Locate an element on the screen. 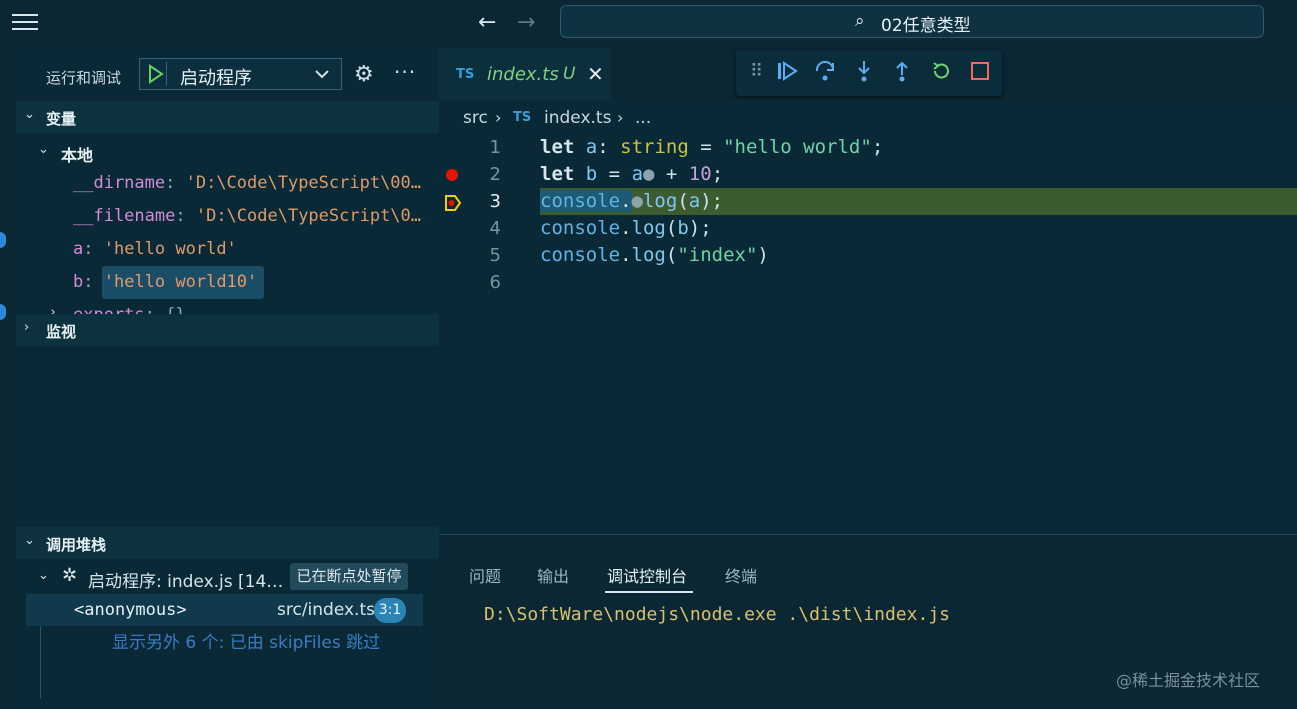 This screenshot has height=709, width=1297. sidebar-title: 运行和调试 is located at coordinates (84, 78).